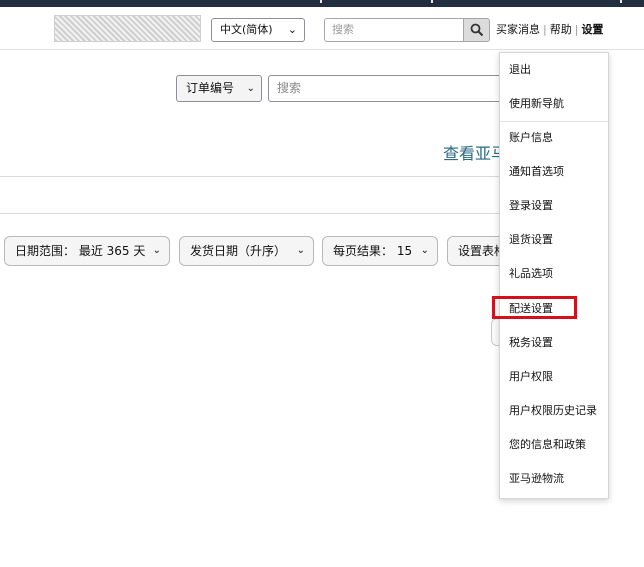 The height and width of the screenshot is (567, 644). I want to click on menu-item-logout: 退出, so click(520, 70).